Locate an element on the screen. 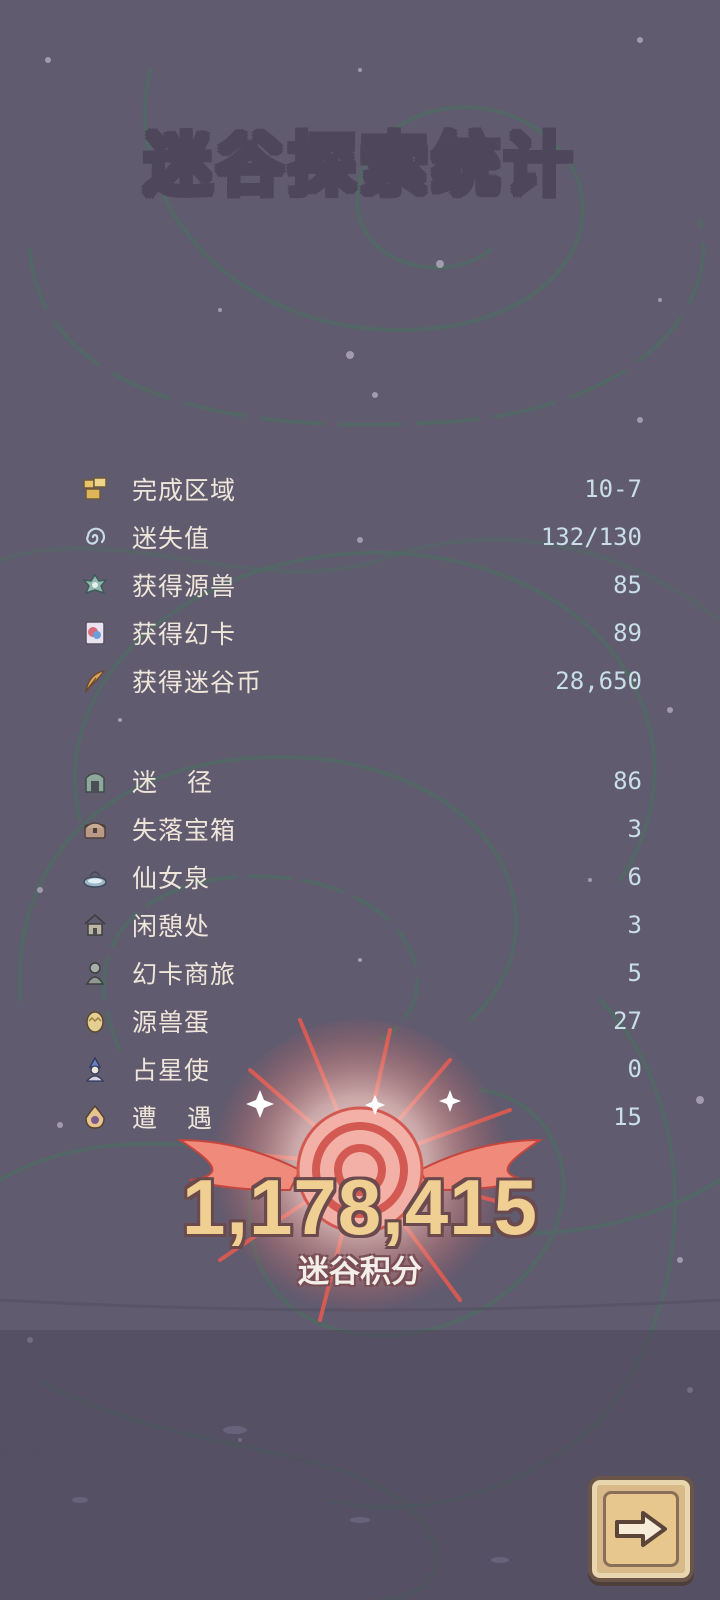 The height and width of the screenshot is (1600, 720). stat-label: 获得源兽 is located at coordinates (184, 586).